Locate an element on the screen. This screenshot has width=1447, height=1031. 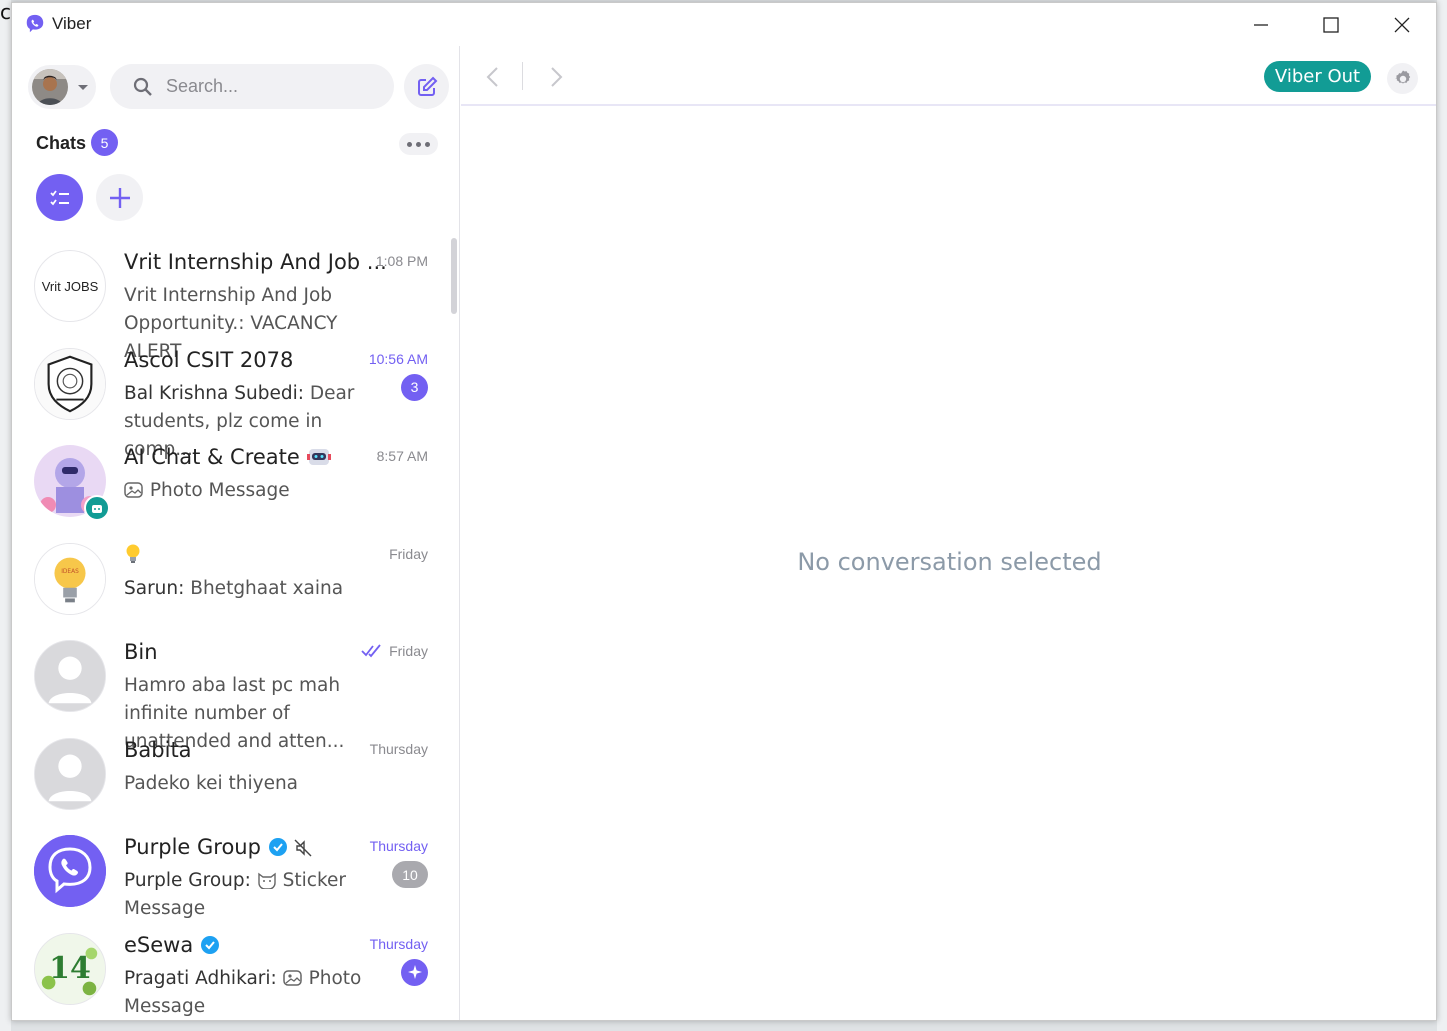
crest-icon is located at coordinates (70, 383).